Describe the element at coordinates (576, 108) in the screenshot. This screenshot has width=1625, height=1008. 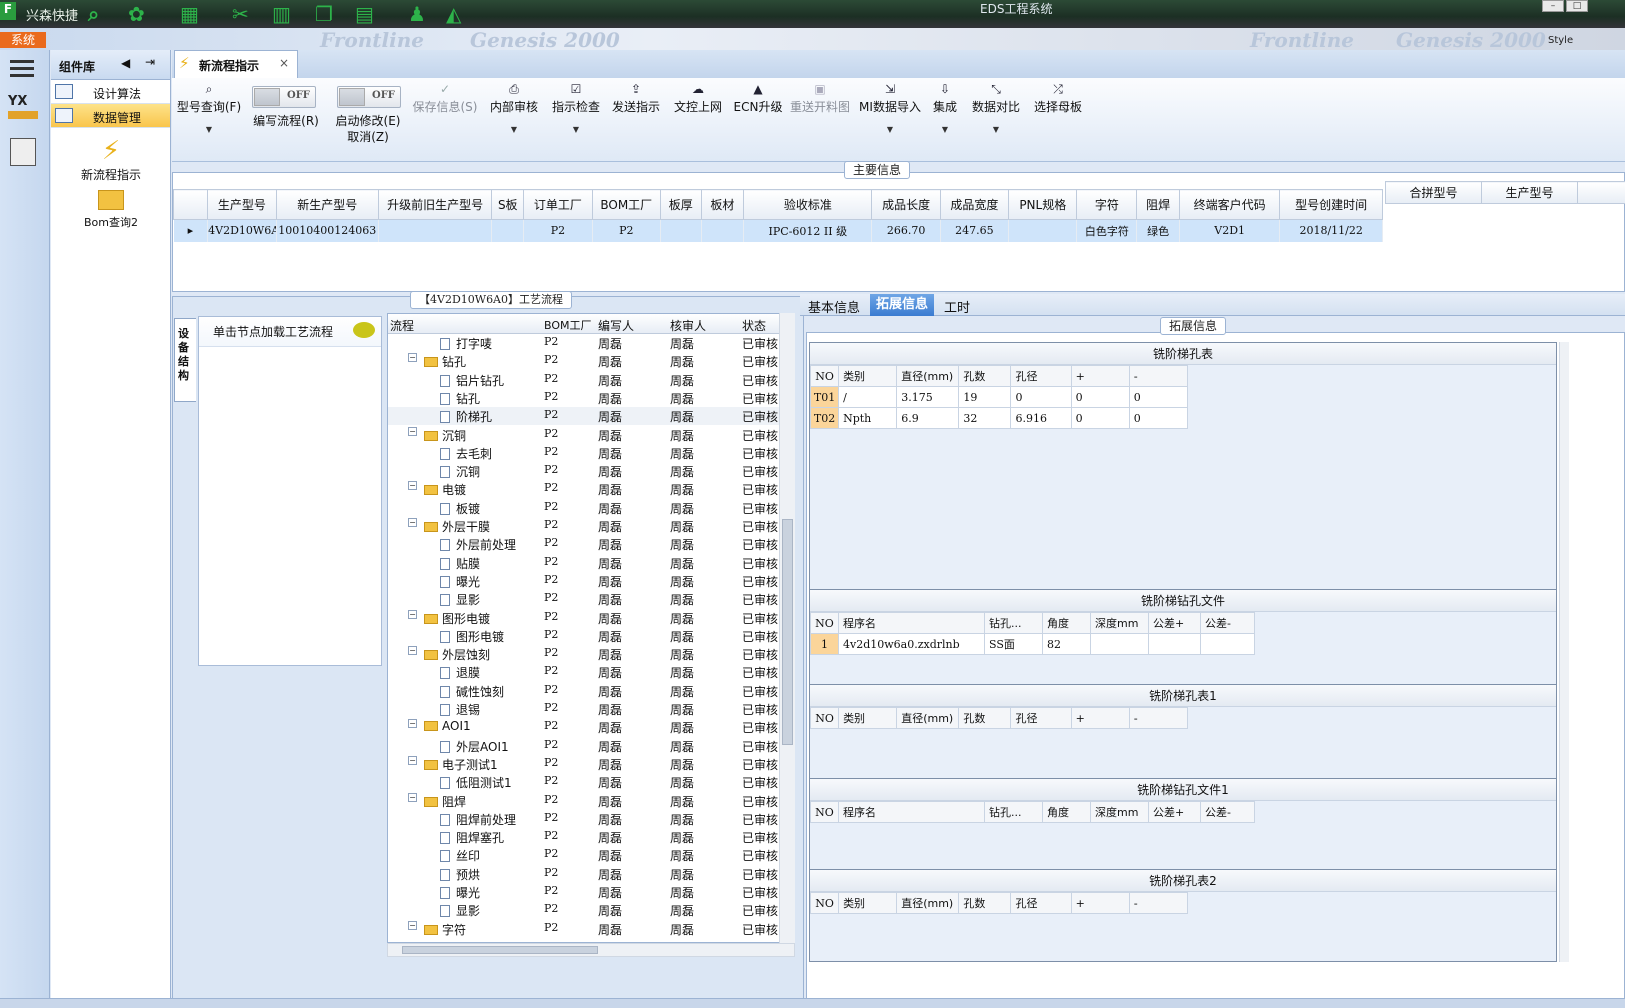
I see `instr-check-button: ☑ 指示检查 ▼` at that location.